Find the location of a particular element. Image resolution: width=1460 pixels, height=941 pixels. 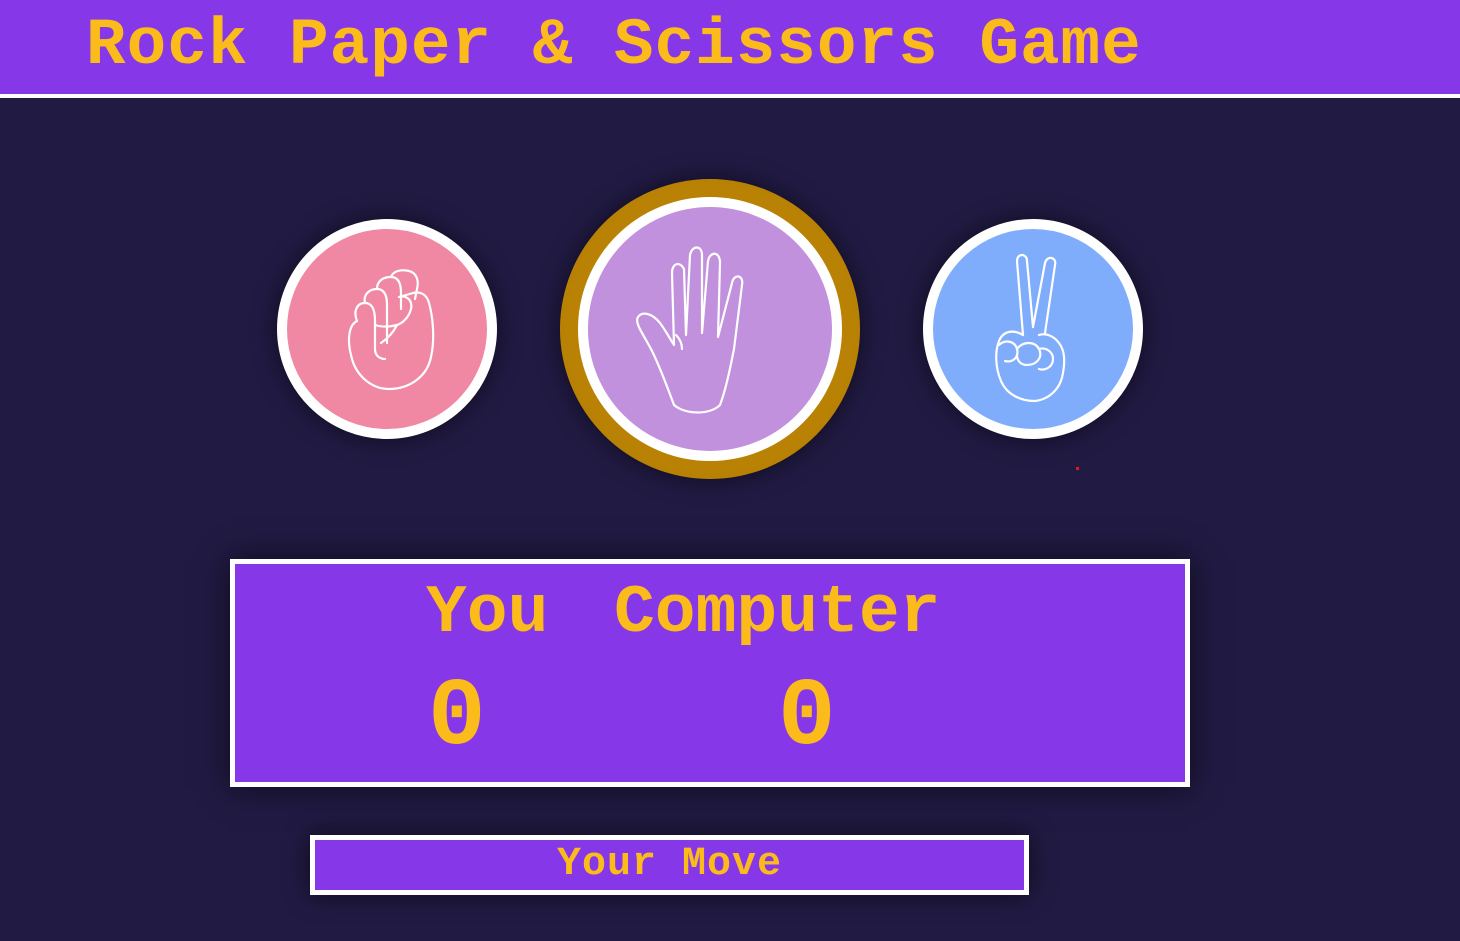

you-score: 0 is located at coordinates (457, 717).